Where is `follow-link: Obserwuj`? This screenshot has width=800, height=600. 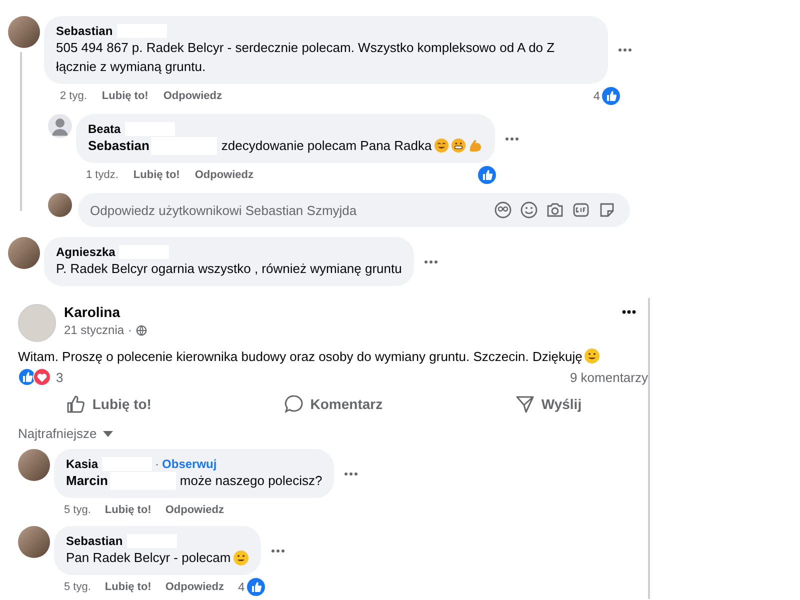
follow-link: Obserwuj is located at coordinates (189, 464).